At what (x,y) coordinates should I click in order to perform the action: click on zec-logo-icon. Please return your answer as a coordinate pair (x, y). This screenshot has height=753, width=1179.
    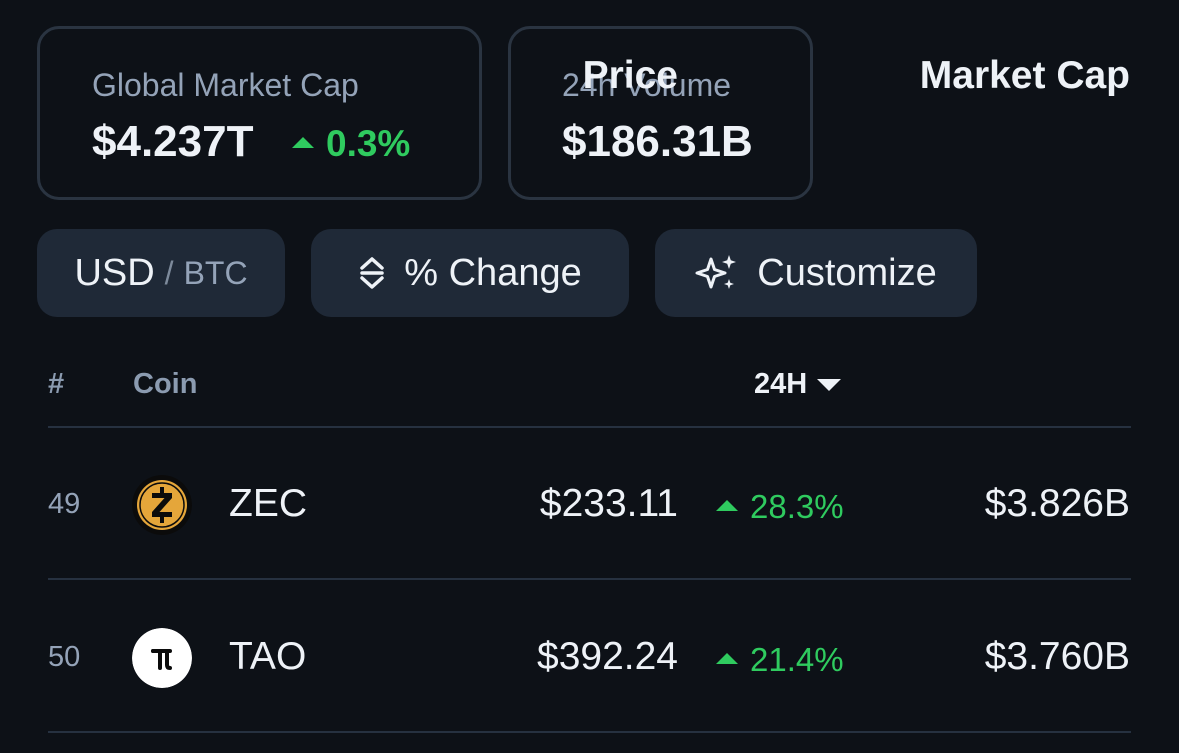
    Looking at the image, I should click on (162, 505).